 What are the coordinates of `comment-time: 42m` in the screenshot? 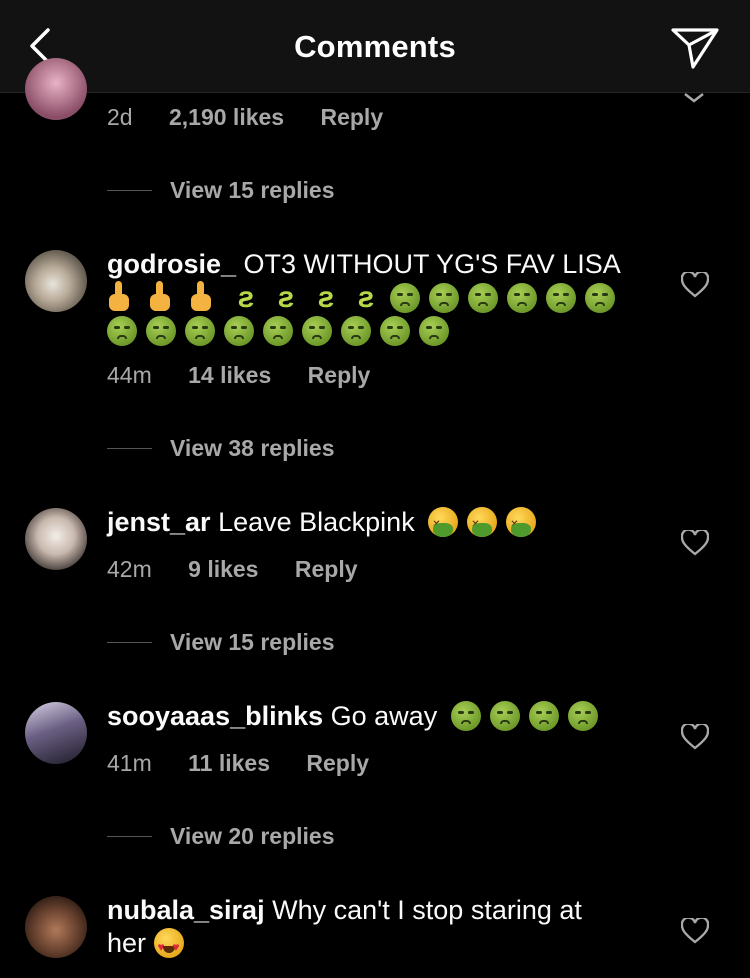 It's located at (129, 569).